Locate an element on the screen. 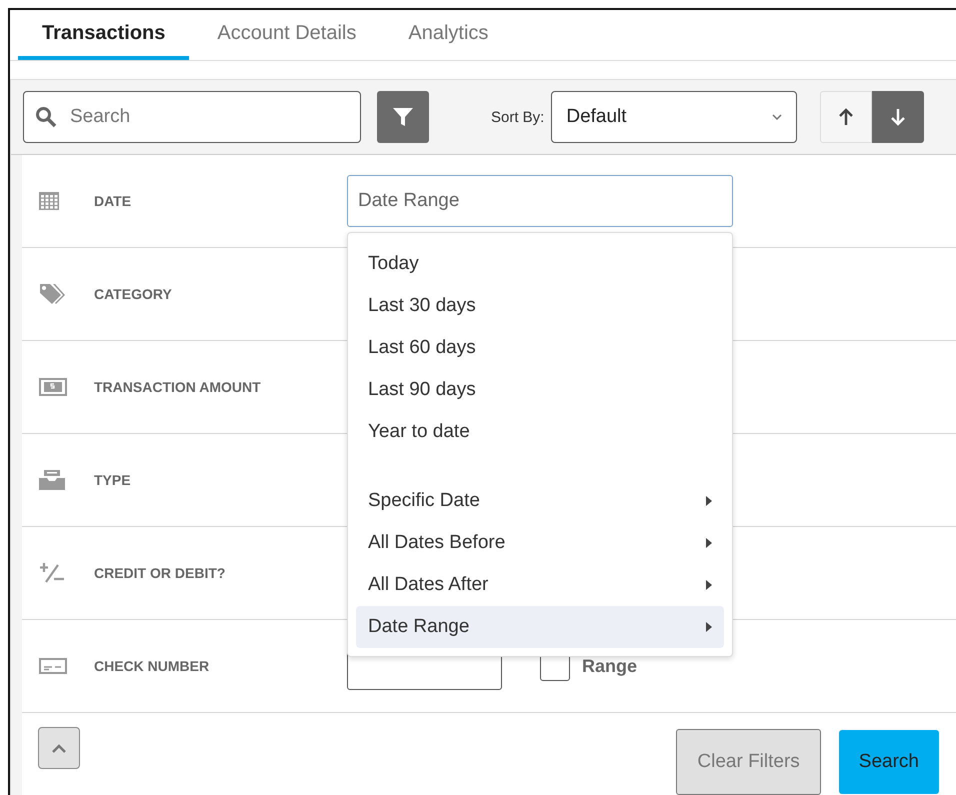  filter-label: CHECK NUMBER is located at coordinates (152, 666).